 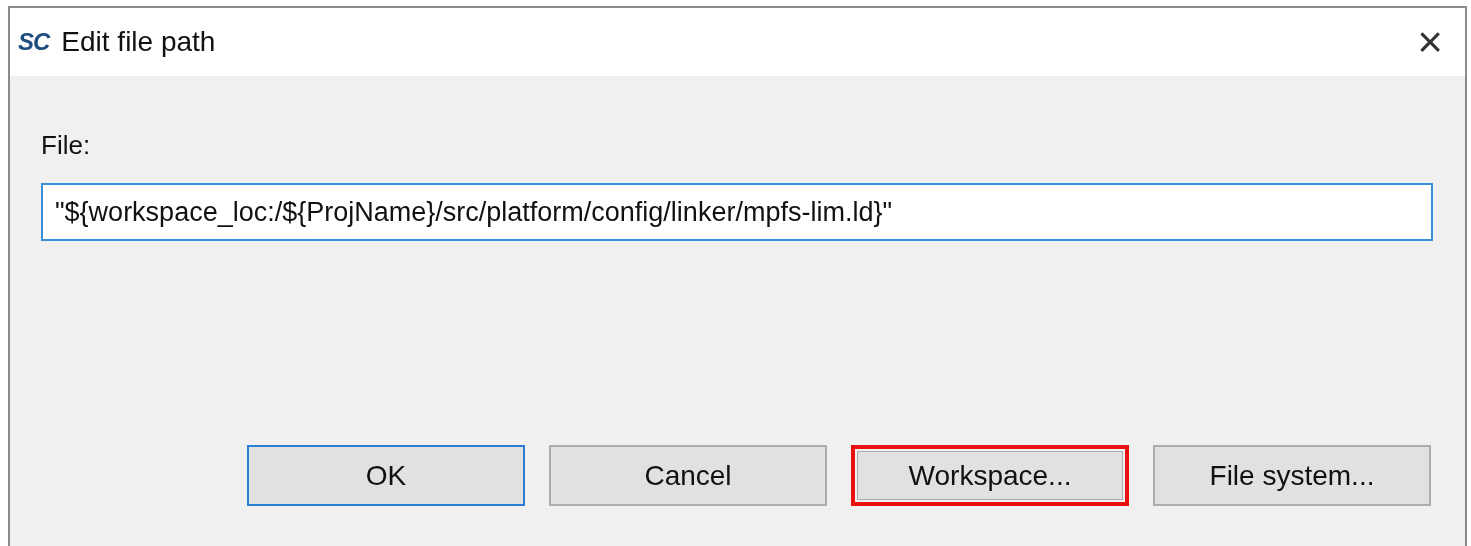 What do you see at coordinates (386, 475) in the screenshot?
I see `dialog-button: OK` at bounding box center [386, 475].